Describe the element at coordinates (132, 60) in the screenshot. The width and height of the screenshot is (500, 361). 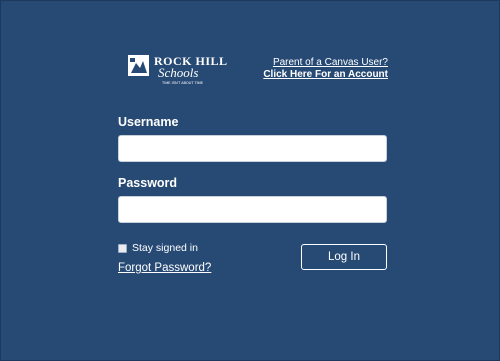
I see `logo-emblem-mark` at that location.